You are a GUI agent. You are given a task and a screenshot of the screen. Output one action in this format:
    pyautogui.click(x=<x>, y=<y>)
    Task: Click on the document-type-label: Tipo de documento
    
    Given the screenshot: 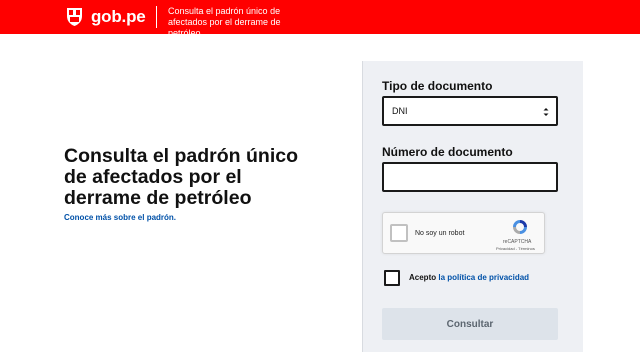 What is the action you would take?
    pyautogui.click(x=437, y=86)
    